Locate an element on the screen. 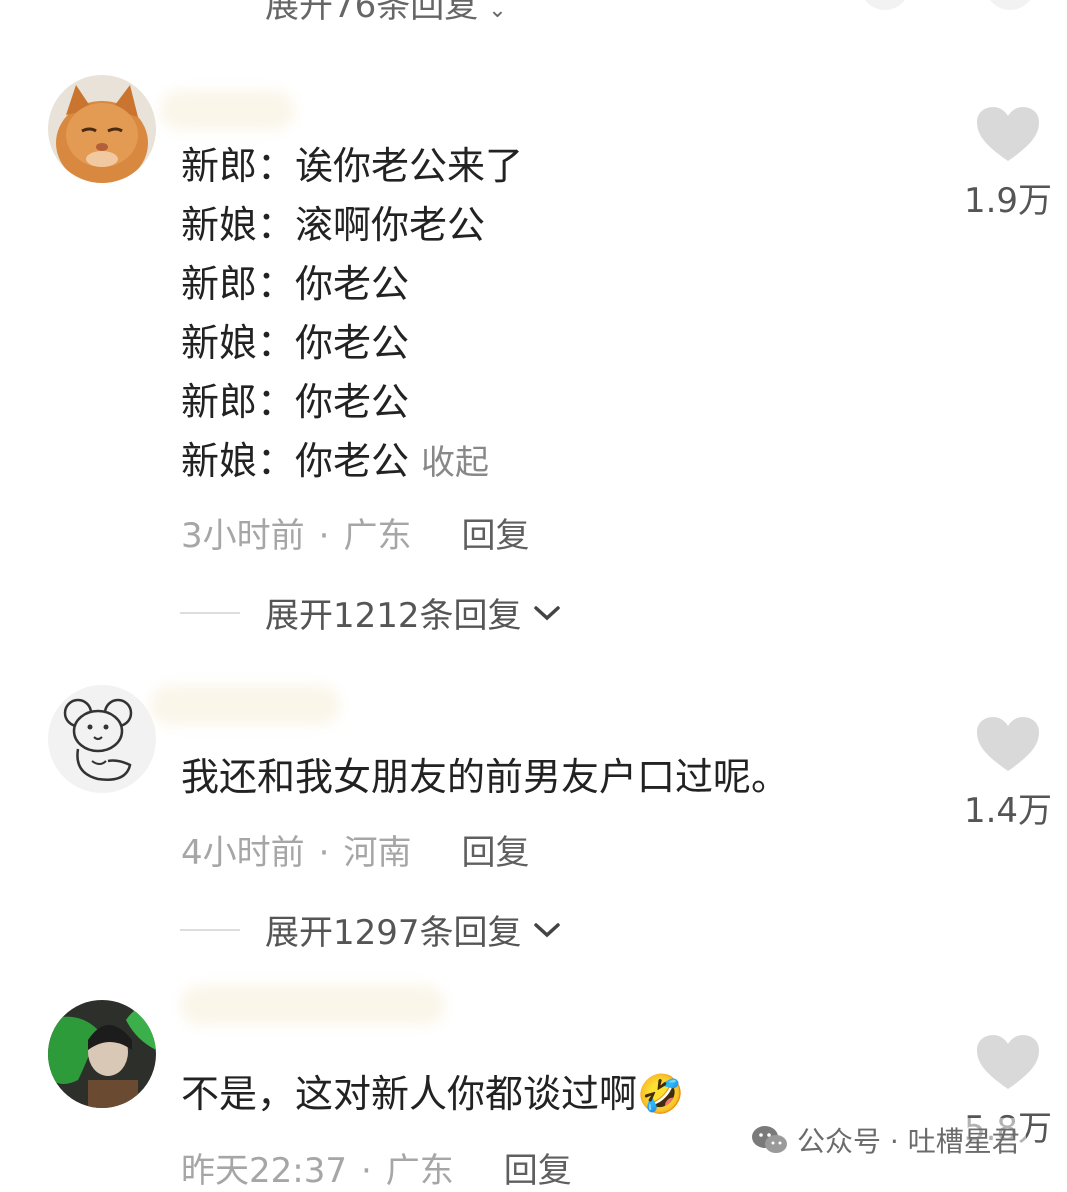  watermark-text: 公众号 · 吐槽星君 is located at coordinates (908, 1141).